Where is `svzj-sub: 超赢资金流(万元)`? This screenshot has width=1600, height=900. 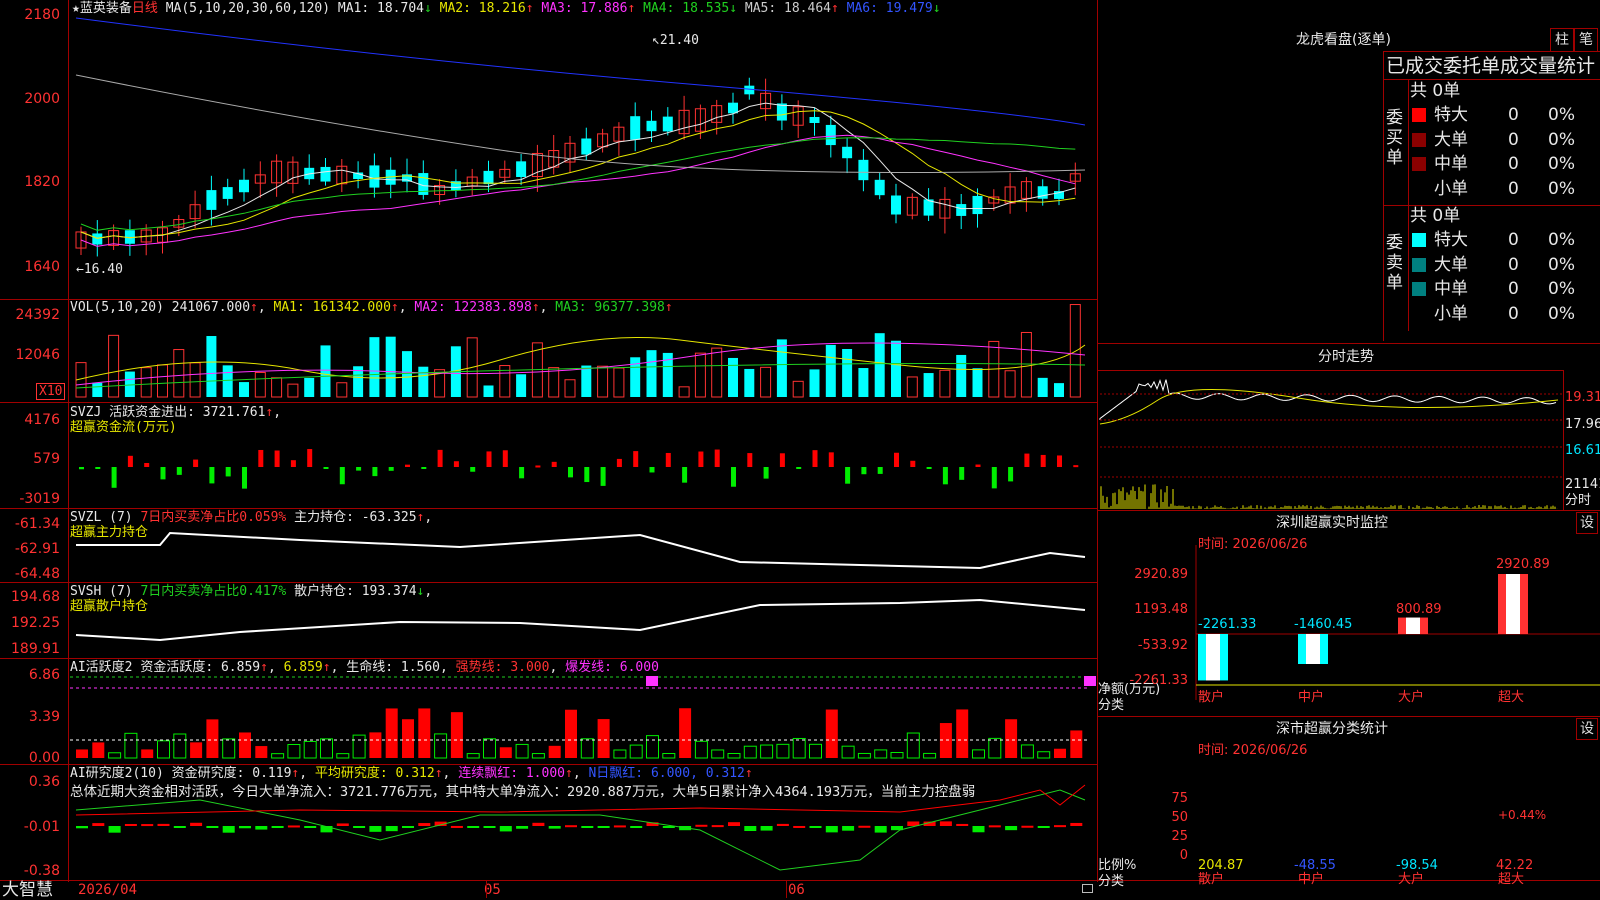
svzj-sub: 超赢资金流(万元) is located at coordinates (123, 427).